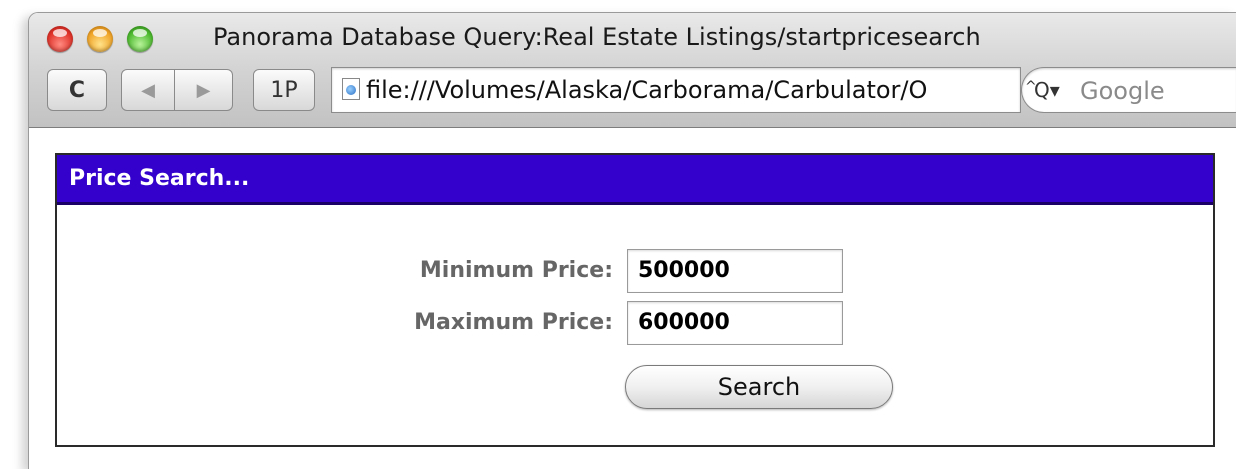 This screenshot has height=469, width=1236. I want to click on maximum-price-input: 600000, so click(735, 323).